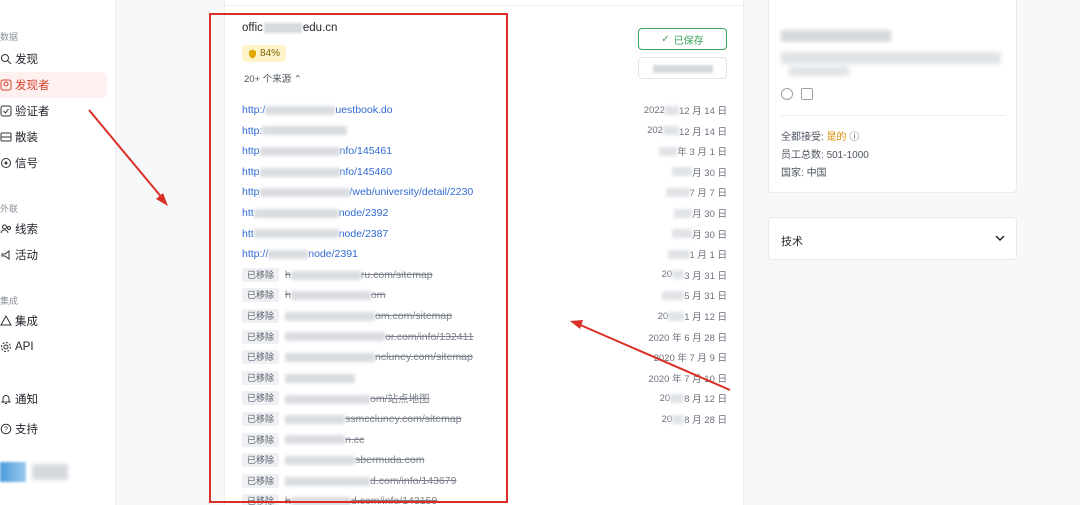 The image size is (1080, 505). I want to click on sidebar-item-label: 散装, so click(26, 138).